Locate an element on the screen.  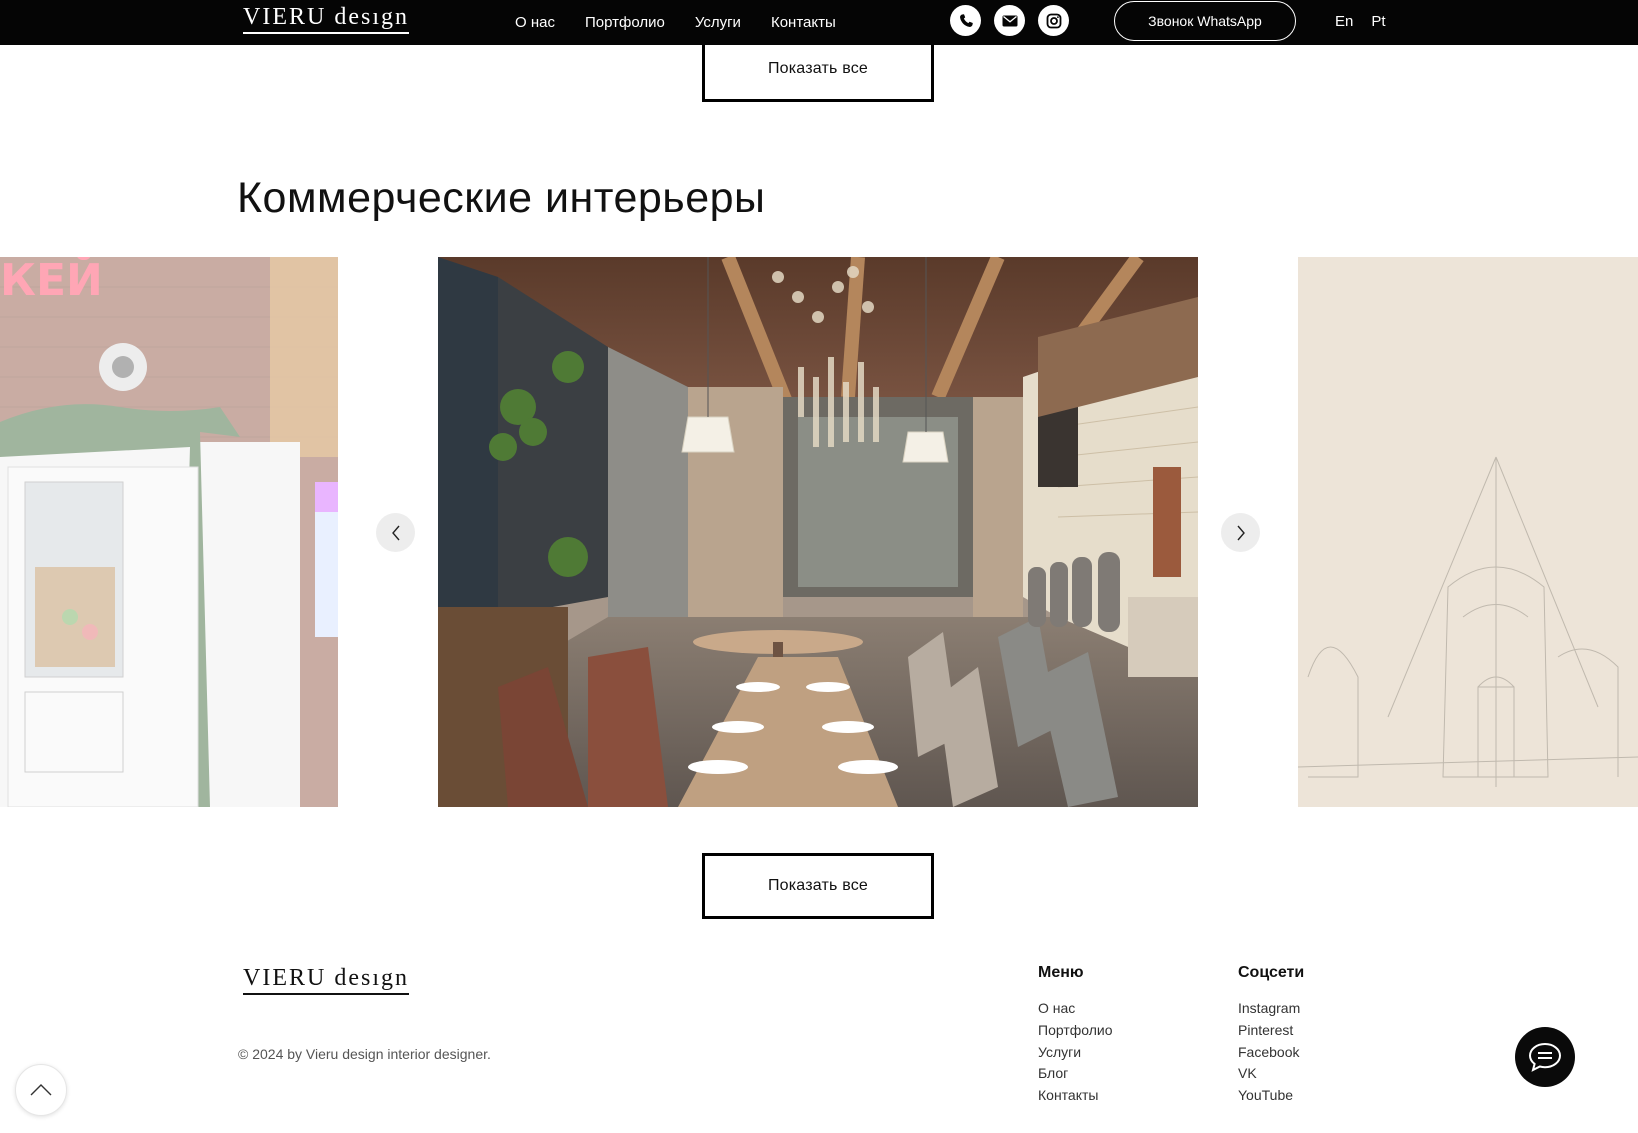
carousel-slide-prev: КЕЙ is located at coordinates (169, 532).